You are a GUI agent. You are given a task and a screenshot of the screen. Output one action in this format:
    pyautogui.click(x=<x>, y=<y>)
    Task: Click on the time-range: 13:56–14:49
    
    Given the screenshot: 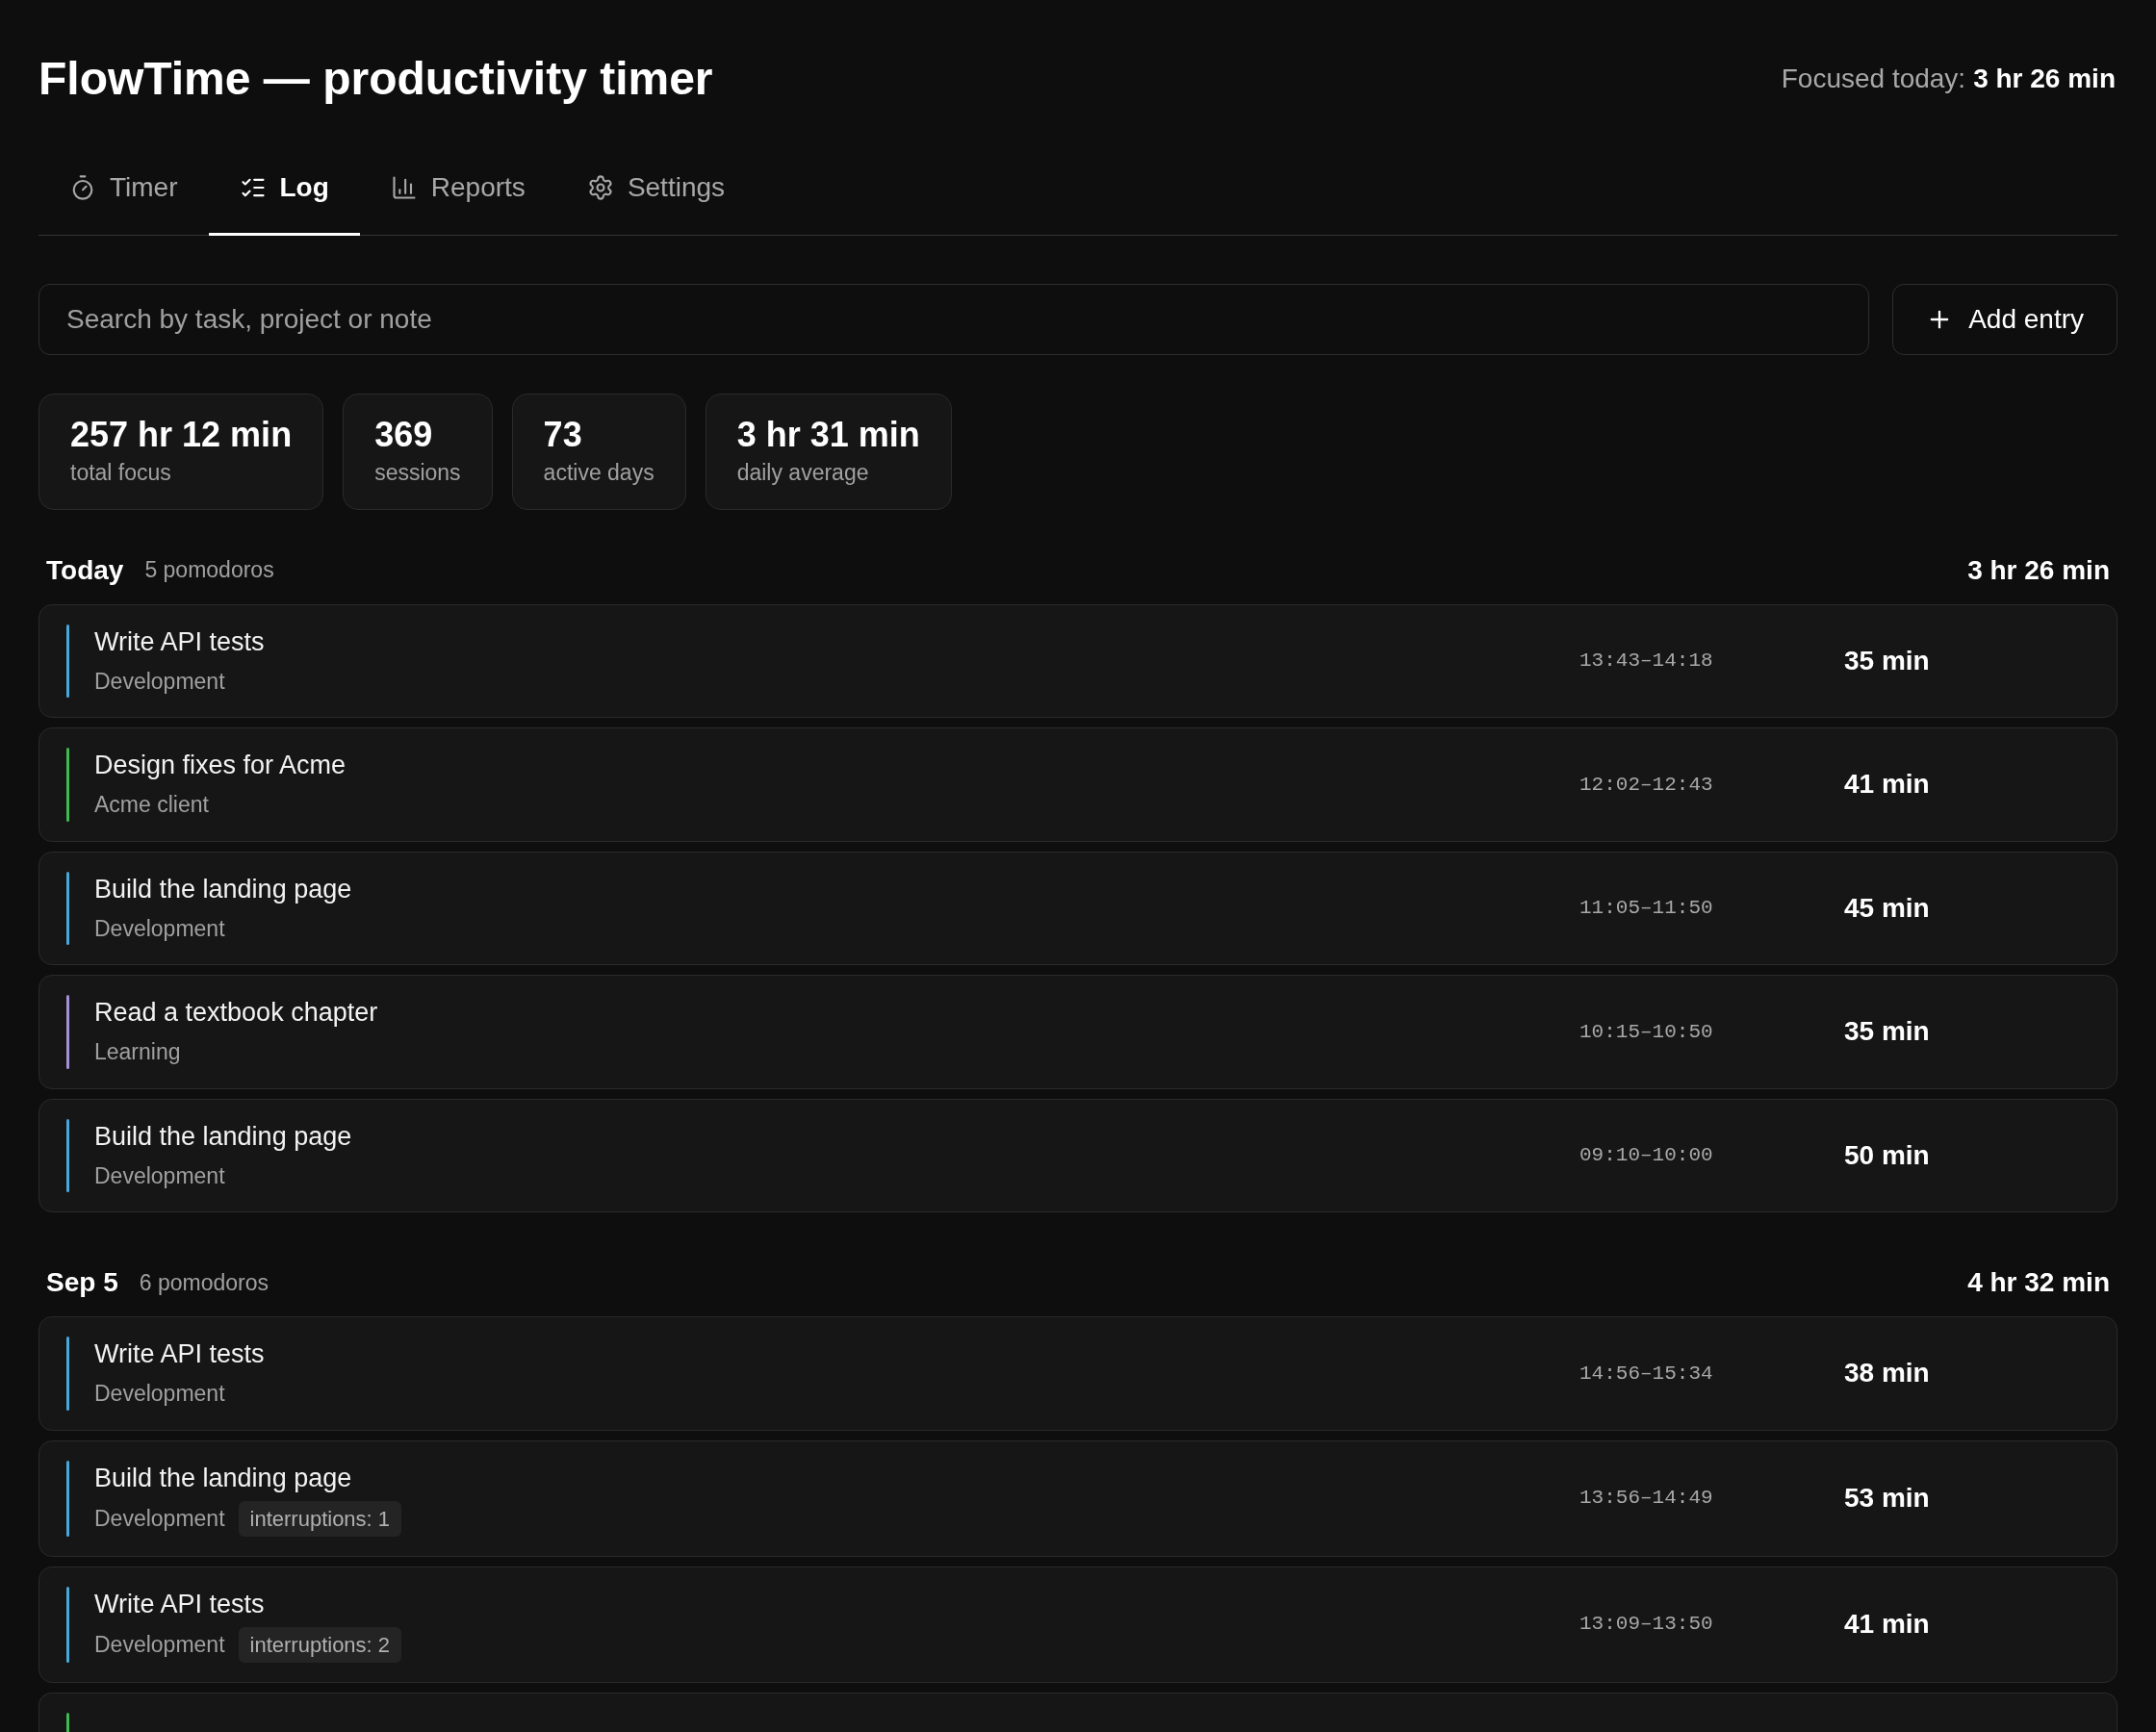 What is the action you would take?
    pyautogui.click(x=1646, y=1499)
    